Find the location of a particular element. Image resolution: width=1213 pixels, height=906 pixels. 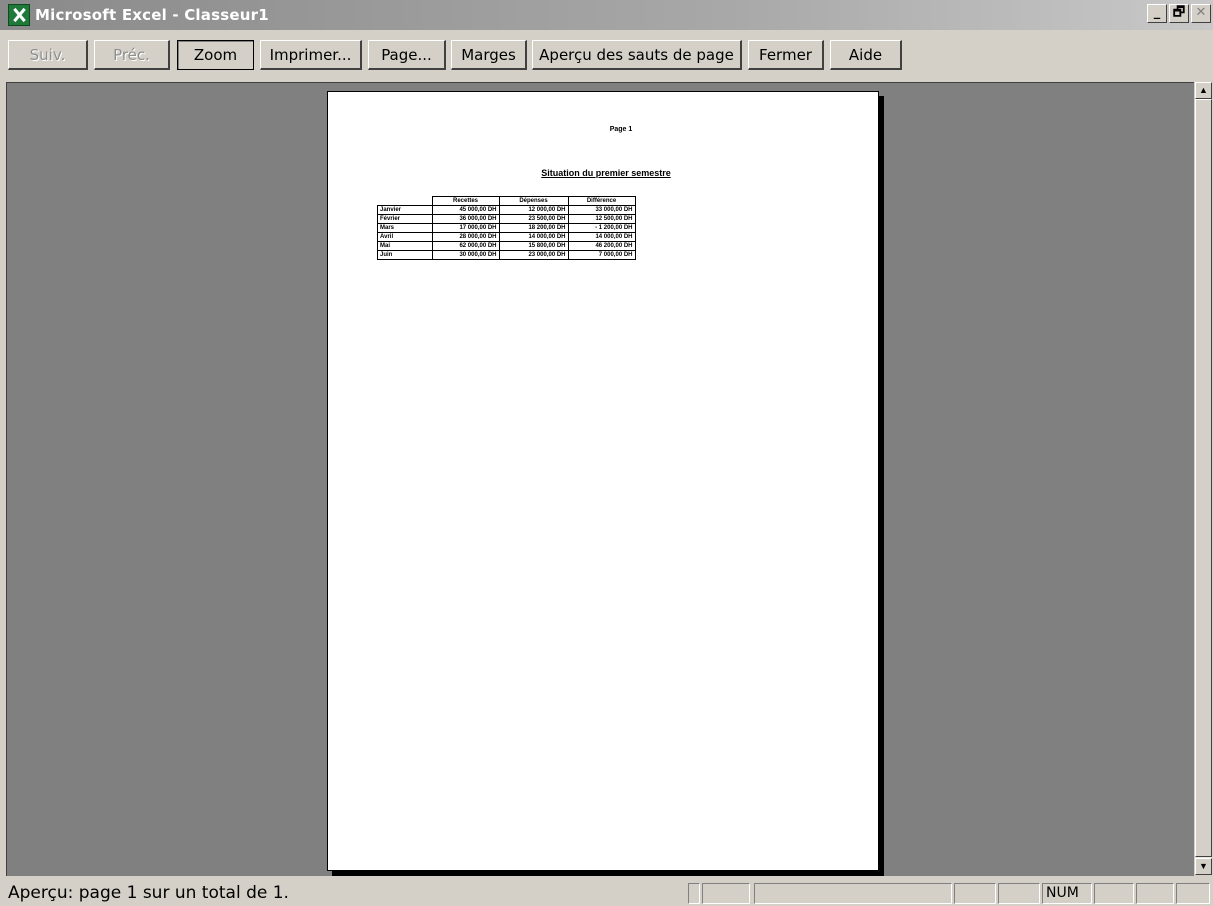

column-header: Recettes is located at coordinates (465, 201).